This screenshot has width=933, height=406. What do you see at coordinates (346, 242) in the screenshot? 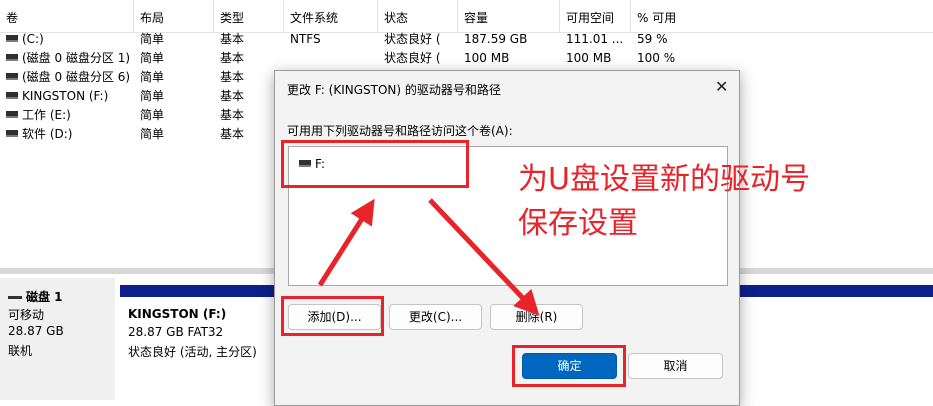
I see `arrow-to-list-entry` at bounding box center [346, 242].